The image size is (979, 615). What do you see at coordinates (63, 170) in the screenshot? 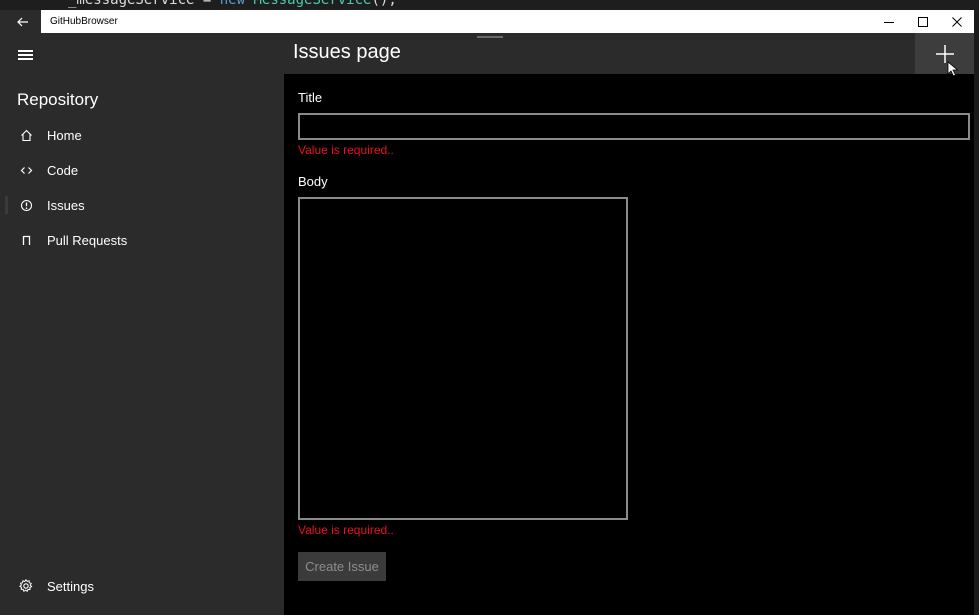
I see `nav-item-label: Code` at bounding box center [63, 170].